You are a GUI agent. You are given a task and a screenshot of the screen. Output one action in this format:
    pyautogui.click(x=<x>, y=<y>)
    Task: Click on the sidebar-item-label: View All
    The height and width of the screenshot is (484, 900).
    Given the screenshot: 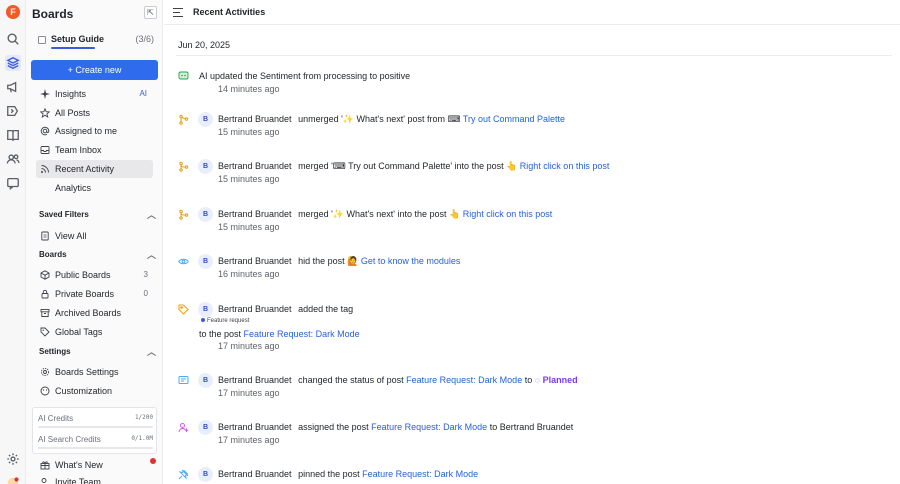 What is the action you would take?
    pyautogui.click(x=71, y=236)
    